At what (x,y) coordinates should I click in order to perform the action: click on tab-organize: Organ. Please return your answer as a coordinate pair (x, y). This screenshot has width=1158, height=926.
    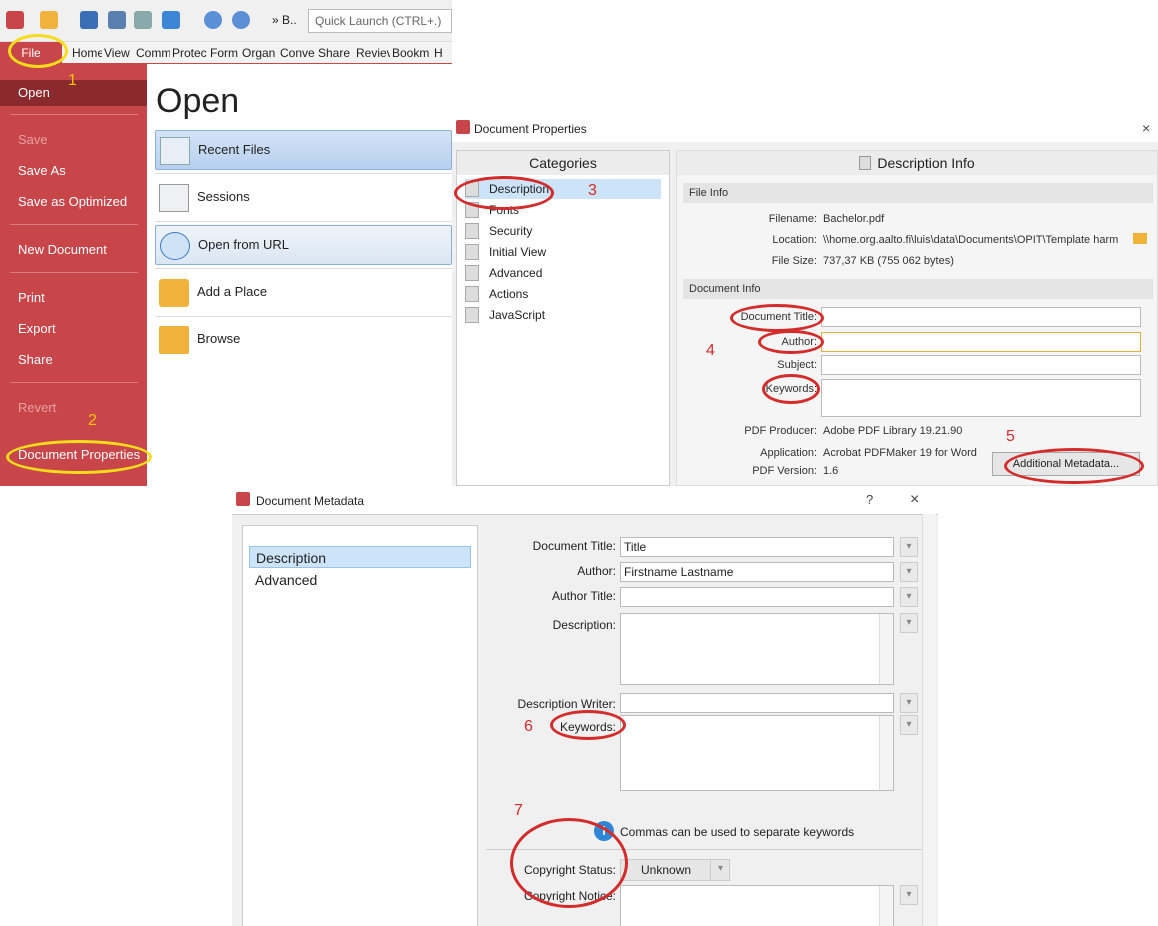
    Looking at the image, I should click on (260, 53).